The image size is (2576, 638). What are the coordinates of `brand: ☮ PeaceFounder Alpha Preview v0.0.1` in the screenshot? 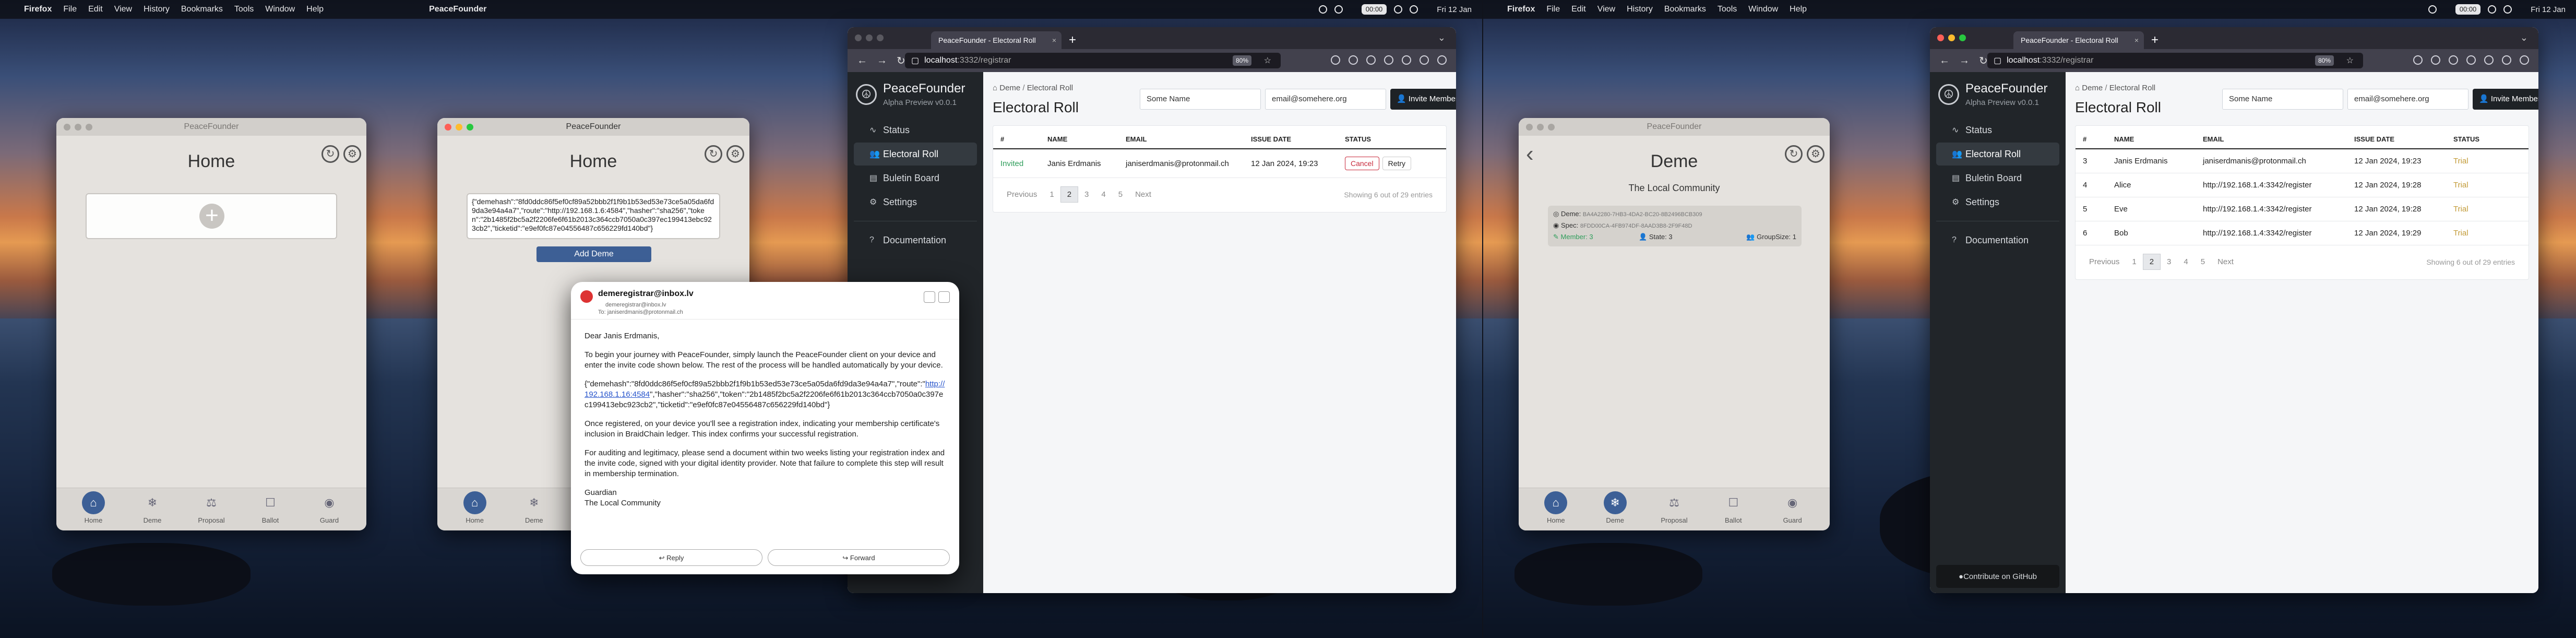 It's located at (1998, 89).